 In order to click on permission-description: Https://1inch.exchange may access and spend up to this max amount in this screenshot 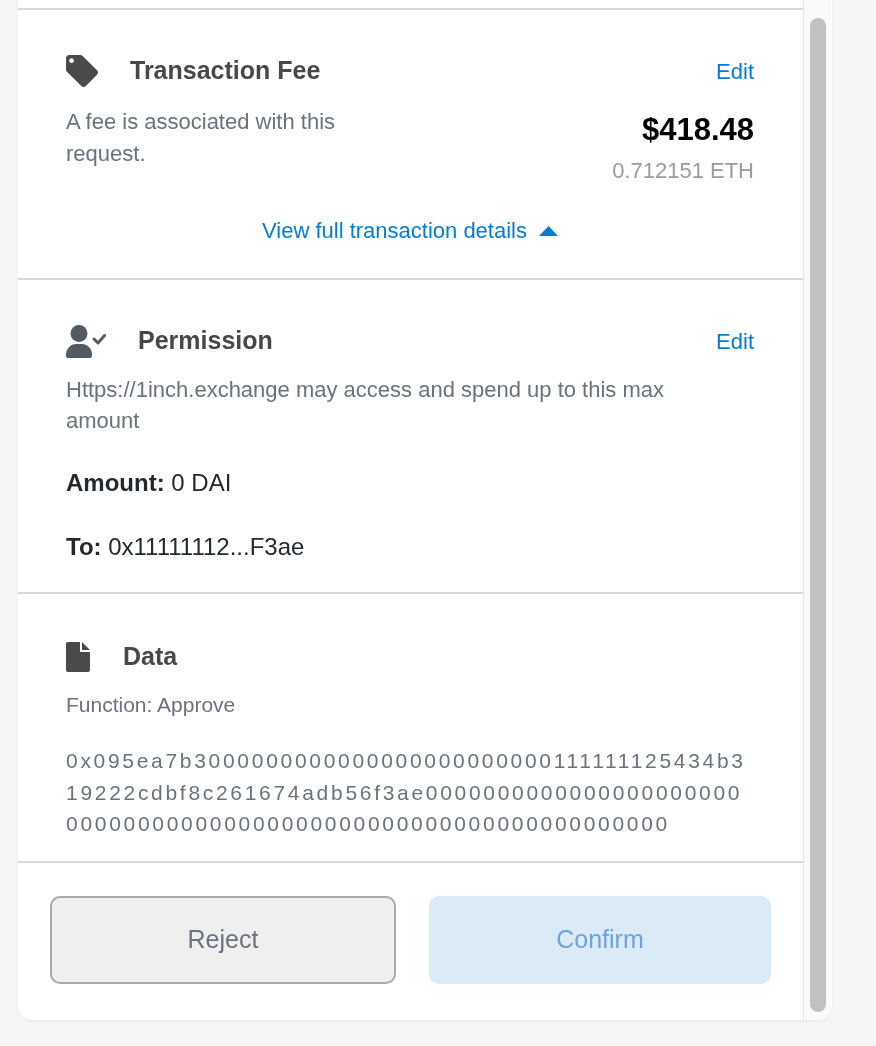, I will do `click(365, 405)`.